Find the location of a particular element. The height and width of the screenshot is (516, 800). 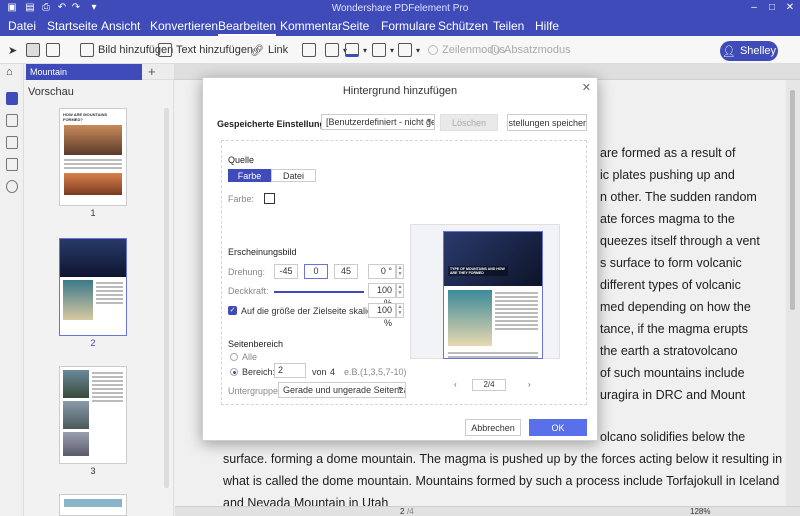

menu-konvertieren: Konvertieren is located at coordinates (184, 26).